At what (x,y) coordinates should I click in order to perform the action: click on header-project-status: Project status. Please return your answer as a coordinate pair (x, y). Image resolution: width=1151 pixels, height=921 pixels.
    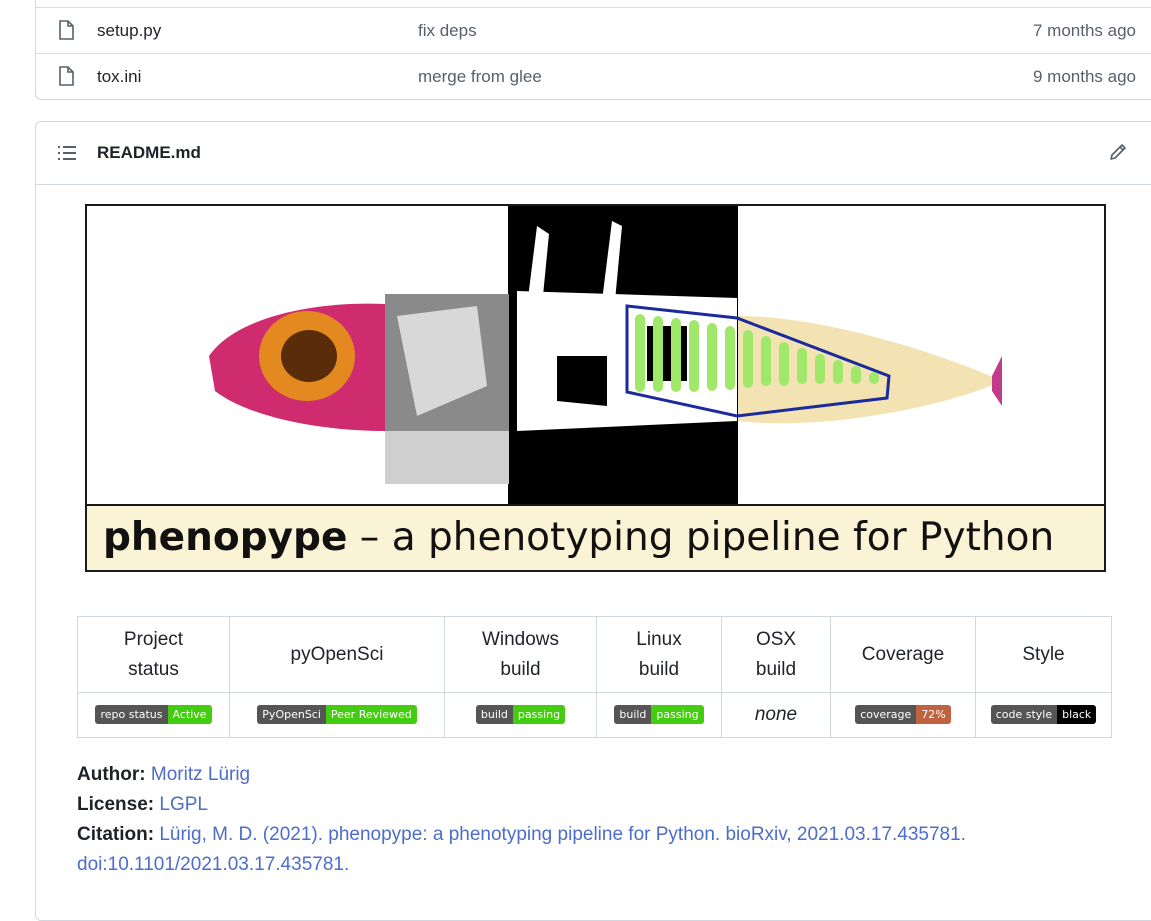
    Looking at the image, I should click on (153, 654).